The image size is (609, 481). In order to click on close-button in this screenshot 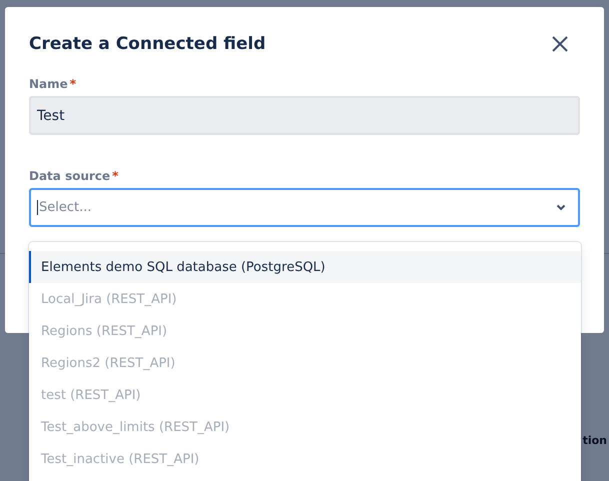, I will do `click(560, 44)`.